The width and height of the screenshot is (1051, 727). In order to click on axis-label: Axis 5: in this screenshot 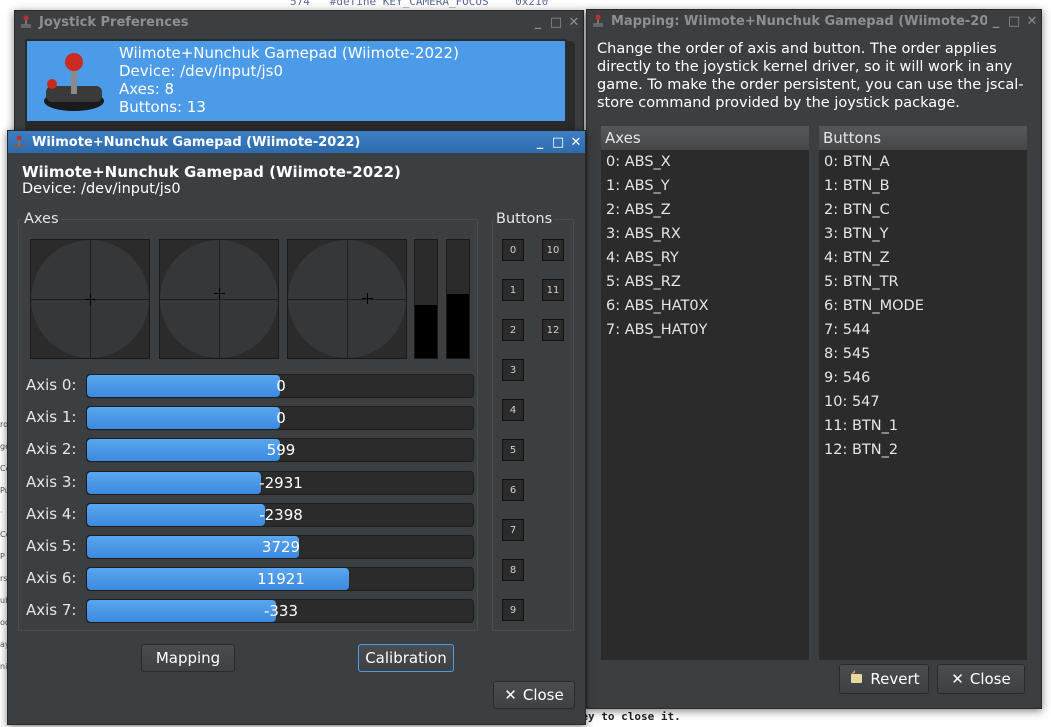, I will do `click(51, 546)`.